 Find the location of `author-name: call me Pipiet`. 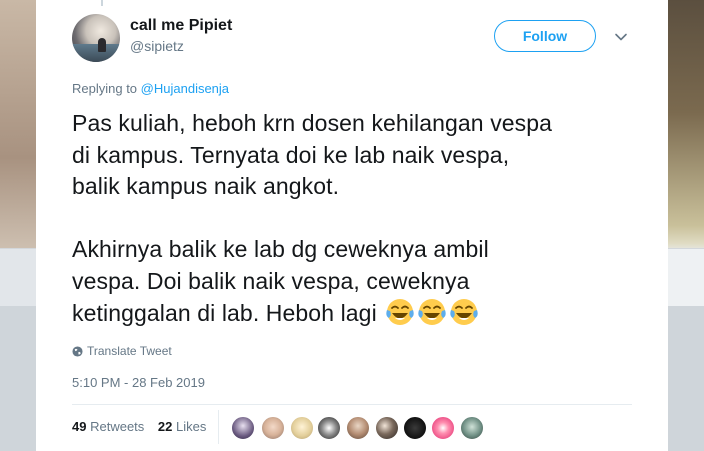

author-name: call me Pipiet is located at coordinates (181, 26).